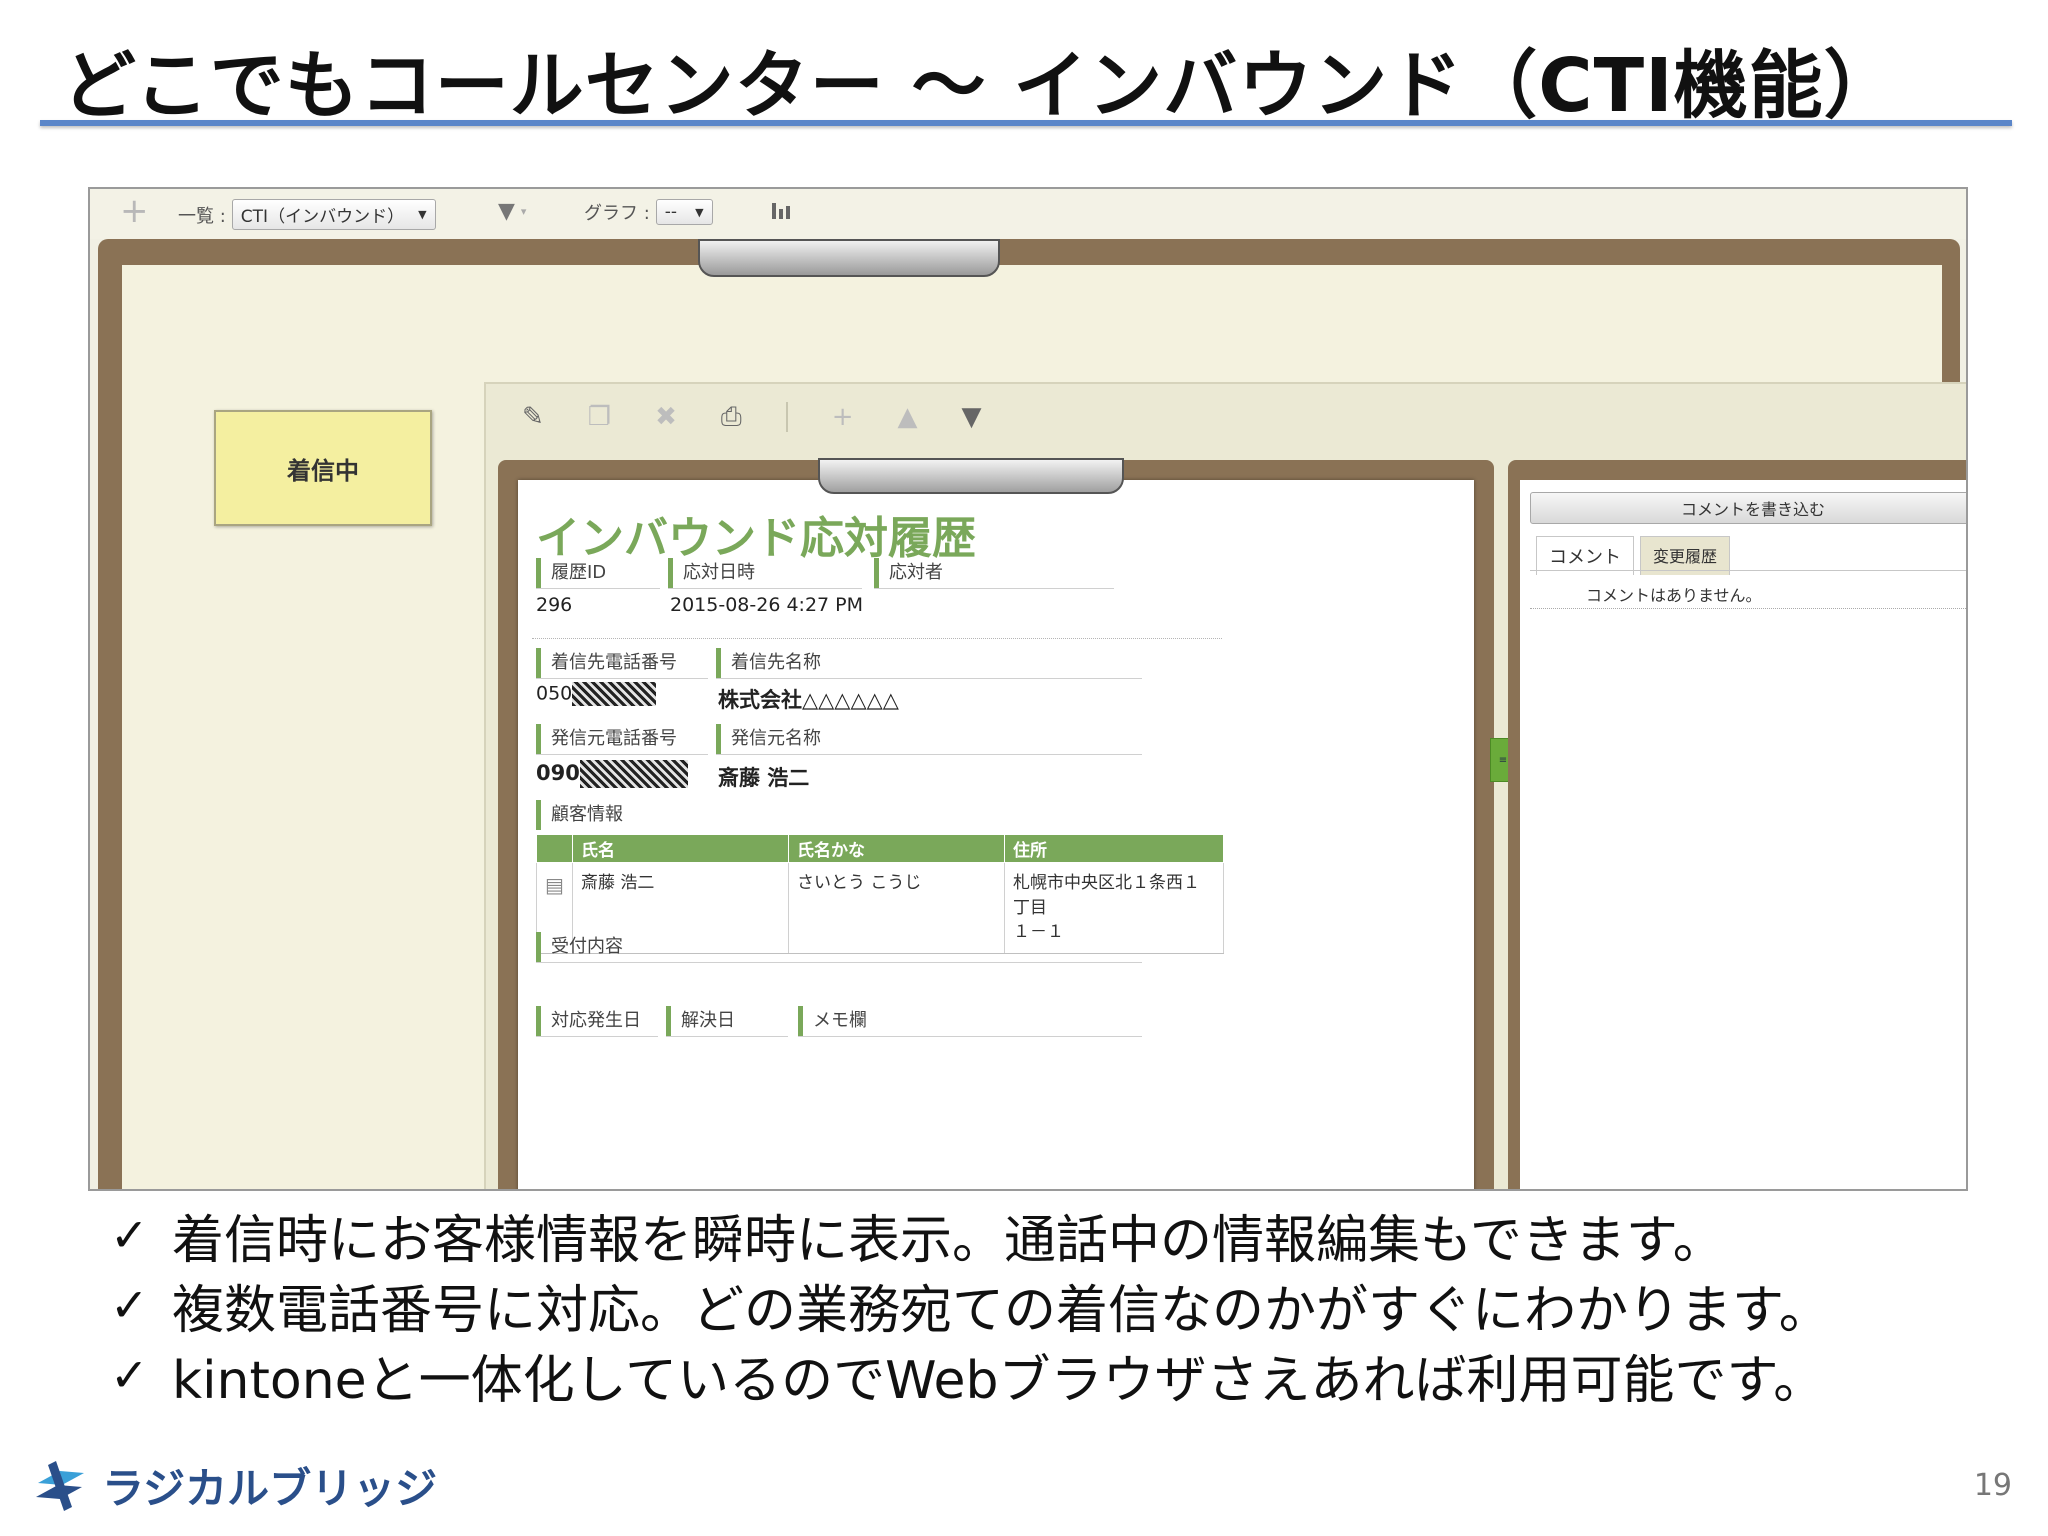  I want to click on side-clipboard: コメントを書き込む コメント 変更履歴 コメントはありません。, so click(1737, 824).